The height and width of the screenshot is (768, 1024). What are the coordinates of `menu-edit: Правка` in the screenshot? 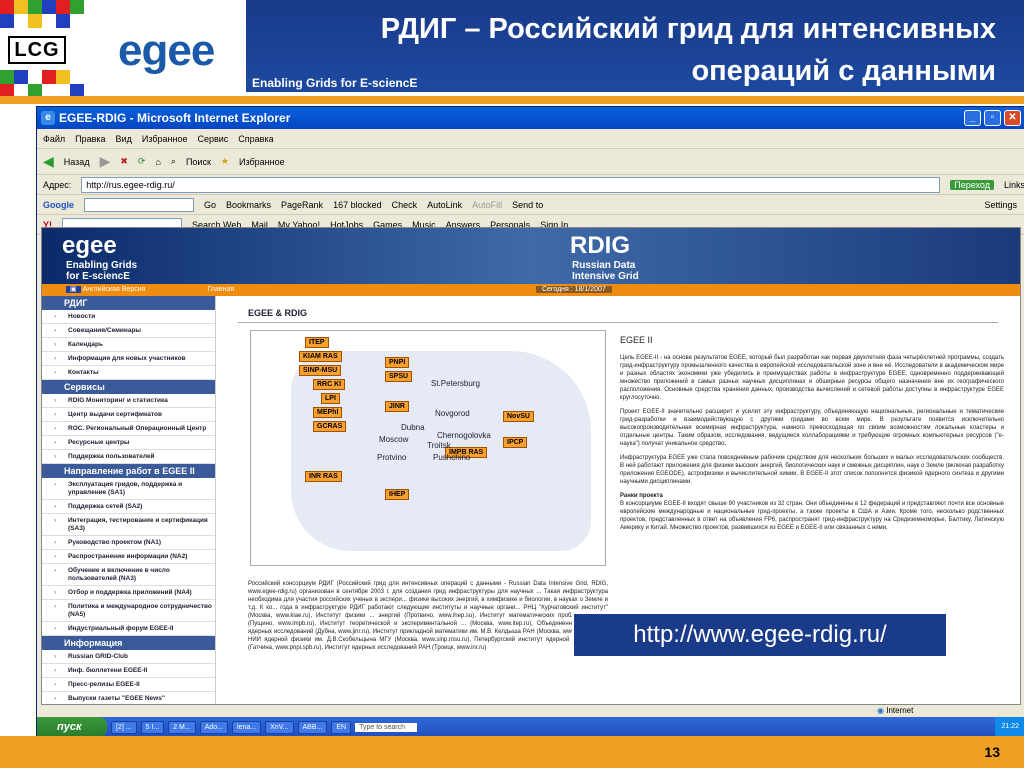 It's located at (90, 139).